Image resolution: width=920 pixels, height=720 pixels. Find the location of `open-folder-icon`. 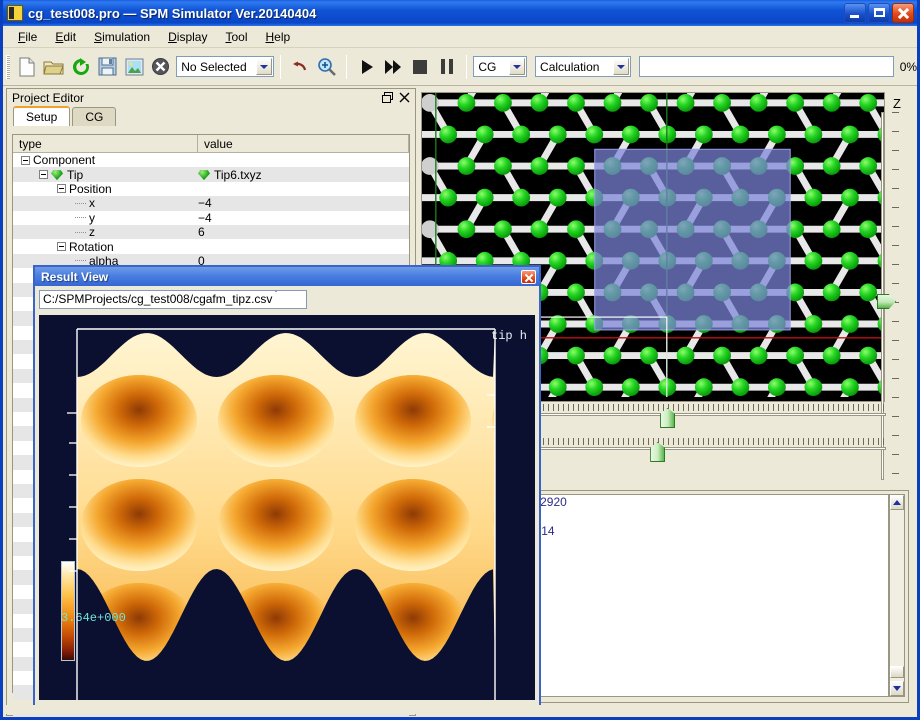

open-folder-icon is located at coordinates (54, 67).